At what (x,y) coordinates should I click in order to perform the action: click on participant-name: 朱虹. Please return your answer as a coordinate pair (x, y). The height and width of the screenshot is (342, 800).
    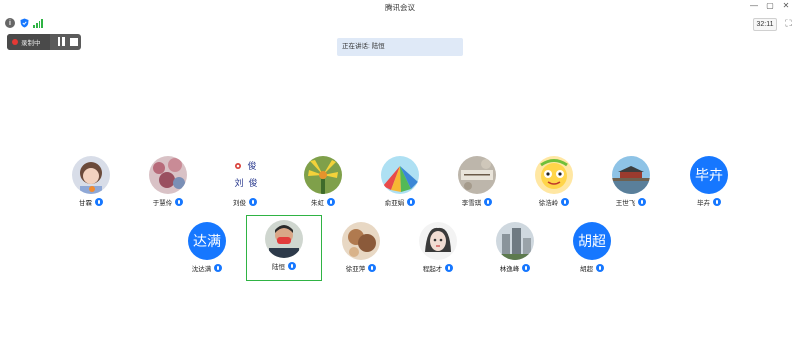
    Looking at the image, I should click on (317, 203).